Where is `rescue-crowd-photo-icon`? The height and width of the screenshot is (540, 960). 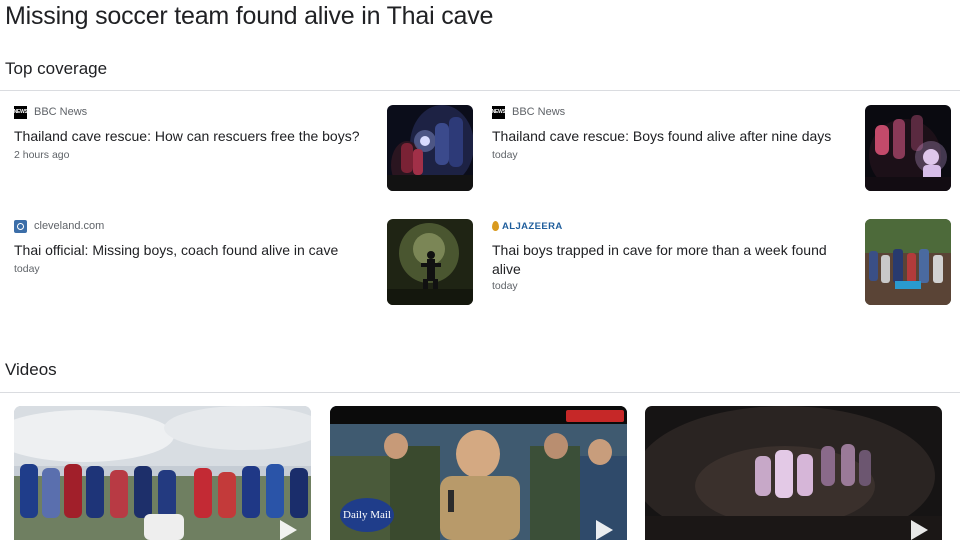 rescue-crowd-photo-icon is located at coordinates (908, 262).